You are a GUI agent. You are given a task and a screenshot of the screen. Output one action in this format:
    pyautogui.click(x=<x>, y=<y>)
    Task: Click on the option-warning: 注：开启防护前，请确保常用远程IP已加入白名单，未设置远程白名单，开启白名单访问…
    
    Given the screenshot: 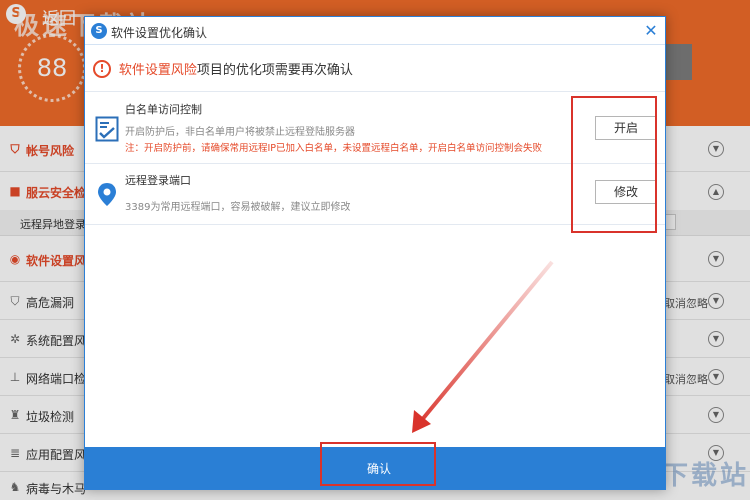 What is the action you would take?
    pyautogui.click(x=334, y=148)
    